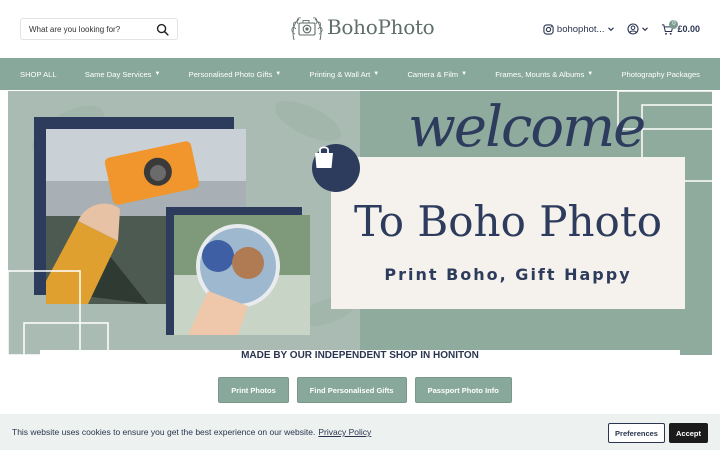 The width and height of the screenshot is (720, 450). Describe the element at coordinates (548, 29) in the screenshot. I see `instagram-icon` at that location.